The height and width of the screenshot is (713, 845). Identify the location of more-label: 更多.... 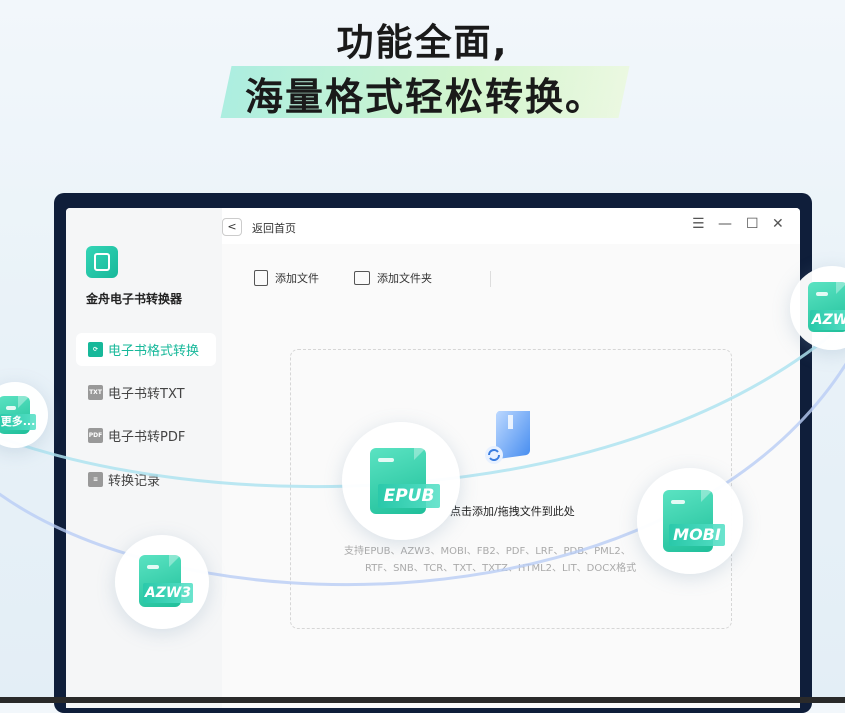
(18, 422).